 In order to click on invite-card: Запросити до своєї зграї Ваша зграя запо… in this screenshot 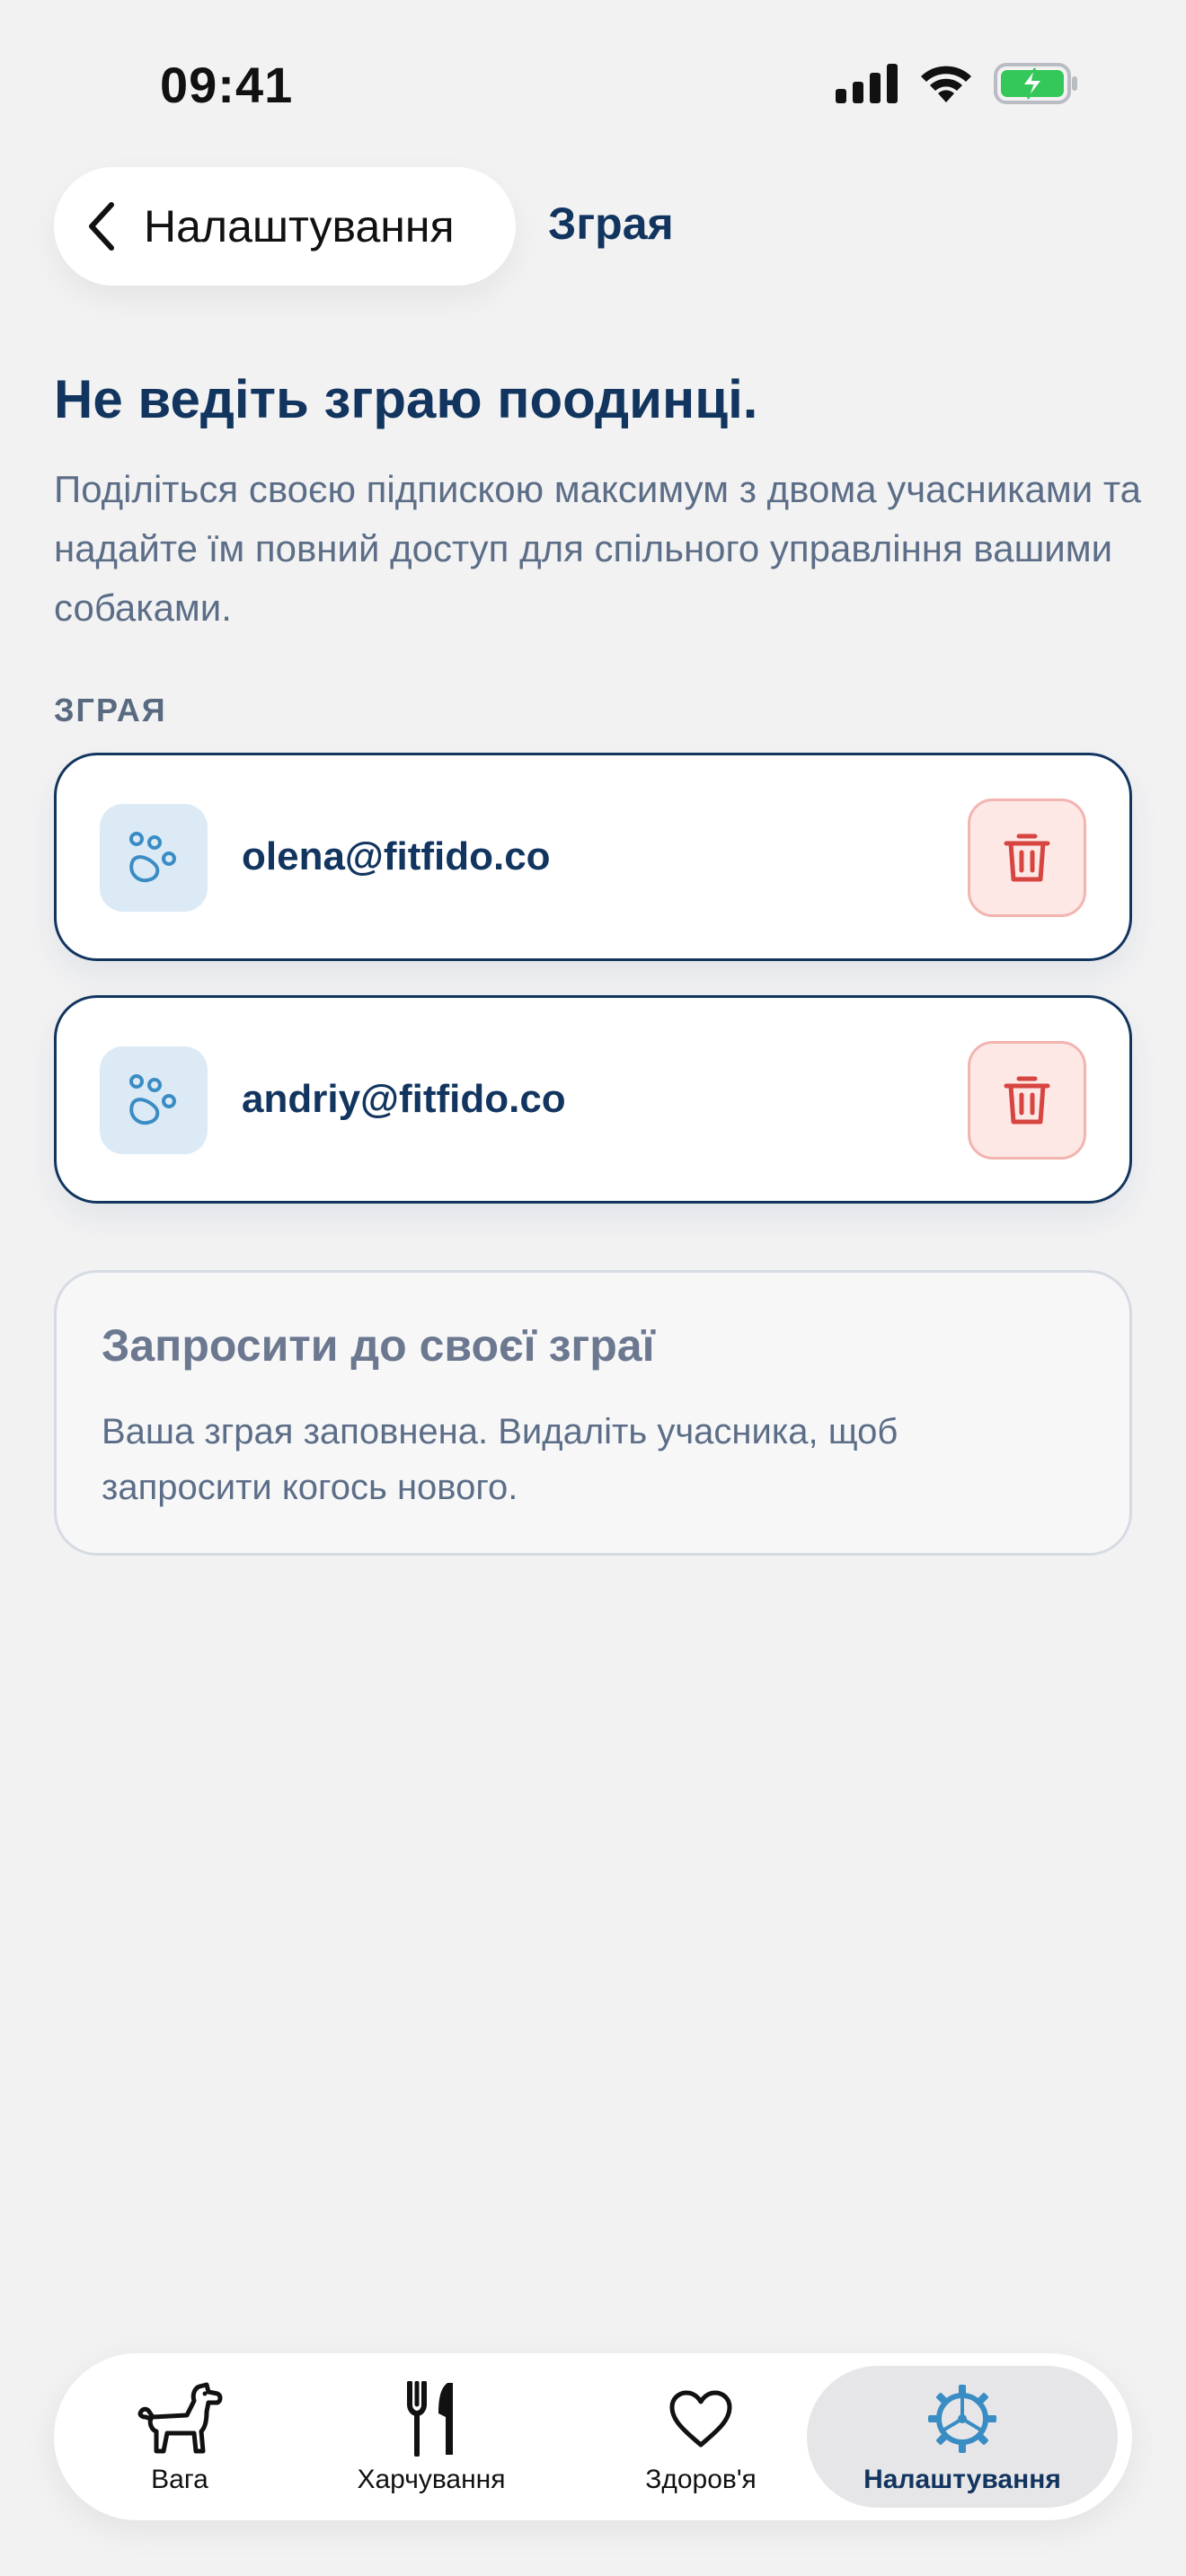, I will do `click(593, 1413)`.